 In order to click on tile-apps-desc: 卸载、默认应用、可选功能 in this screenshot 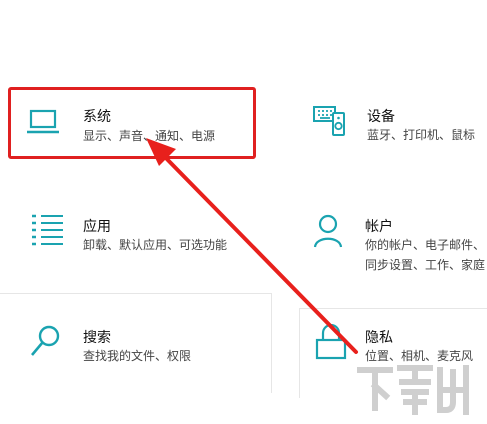, I will do `click(155, 245)`.